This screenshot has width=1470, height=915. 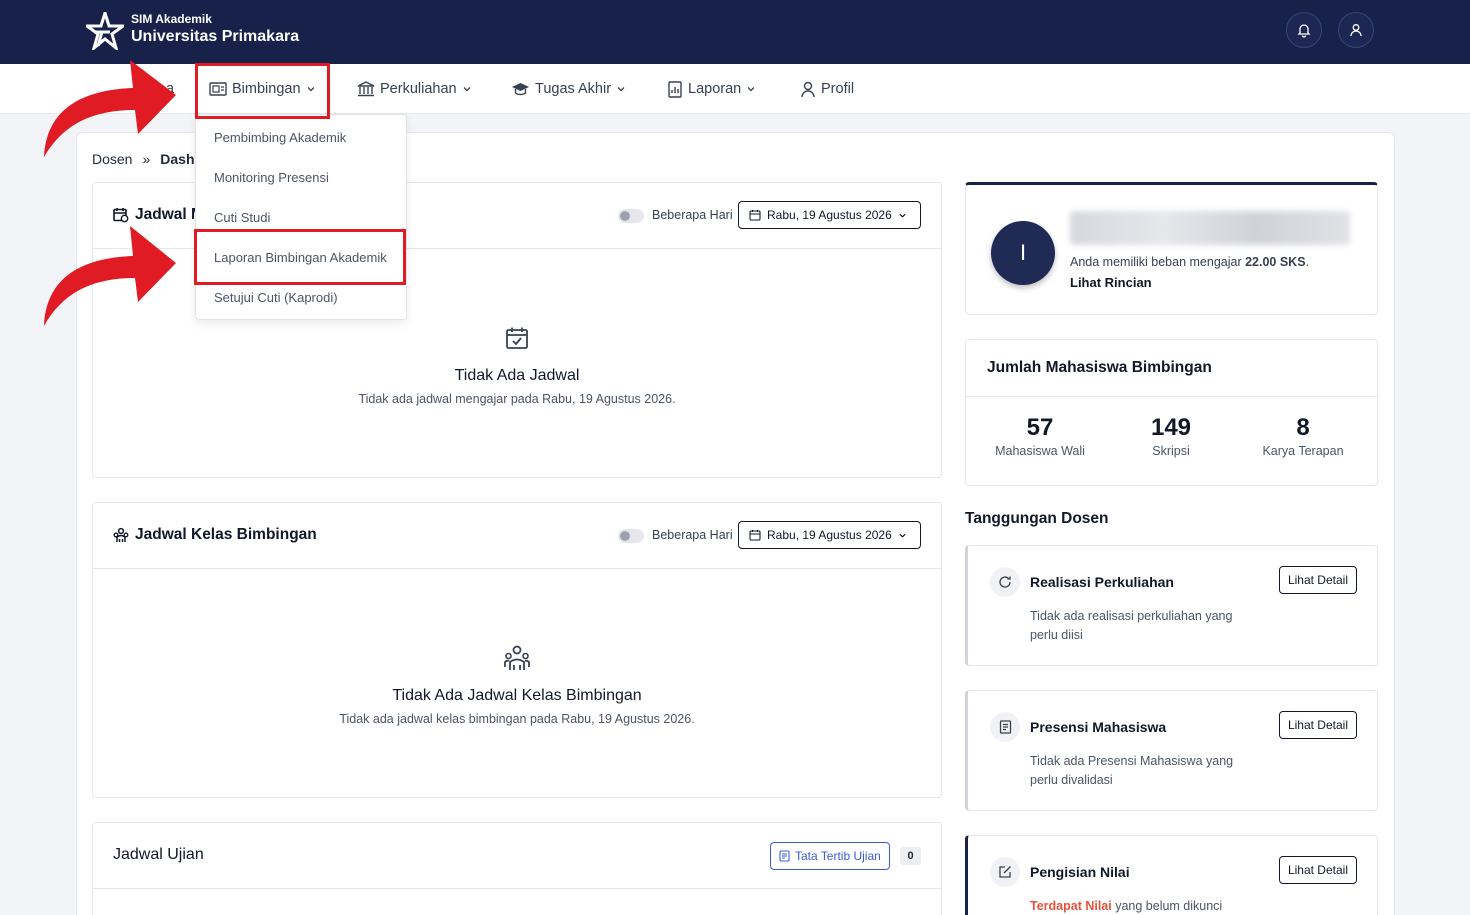 I want to click on institution-icon, so click(x=366, y=89).